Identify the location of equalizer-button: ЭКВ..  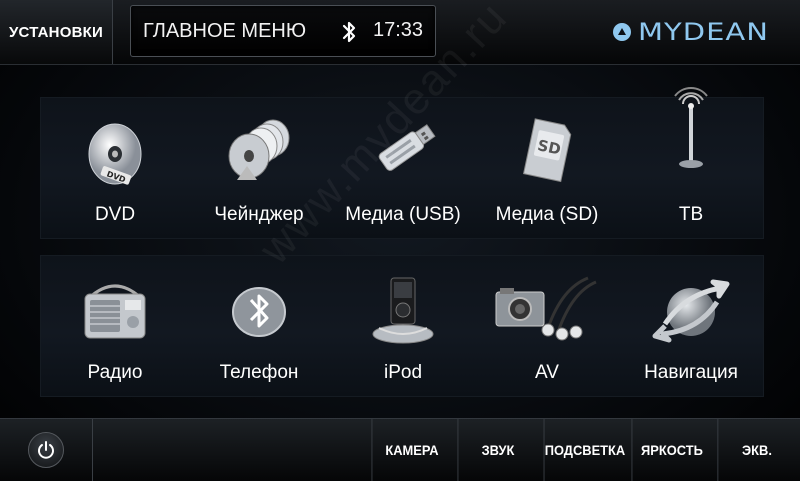
(756, 450).